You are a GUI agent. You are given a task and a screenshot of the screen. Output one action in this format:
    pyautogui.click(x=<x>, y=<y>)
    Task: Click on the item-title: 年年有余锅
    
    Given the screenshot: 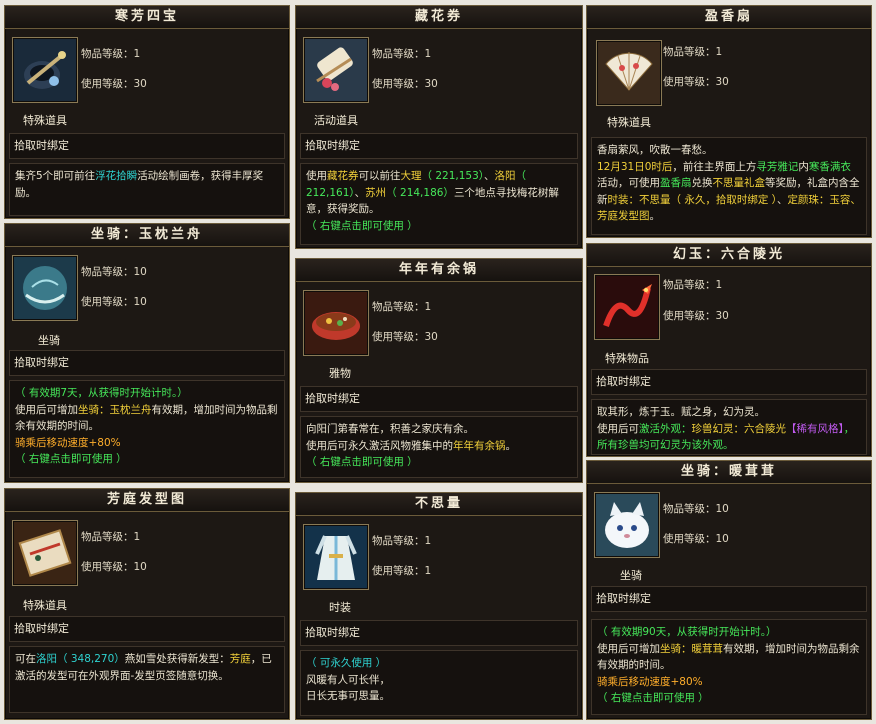 What is the action you would take?
    pyautogui.click(x=439, y=270)
    